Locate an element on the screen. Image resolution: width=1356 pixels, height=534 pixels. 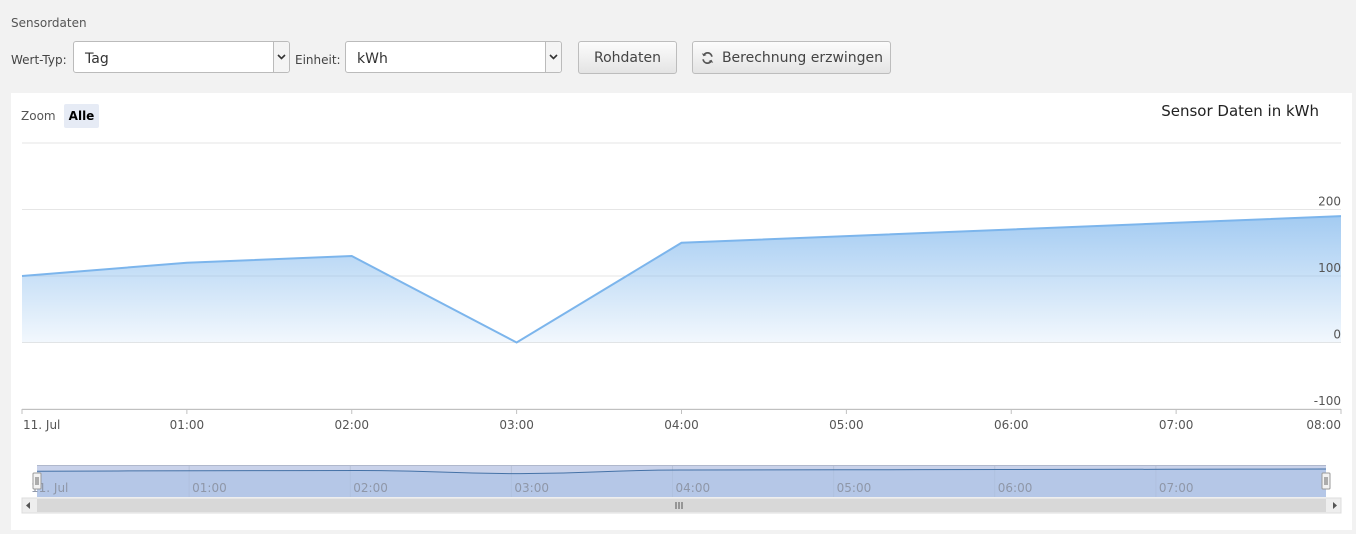
rohdaten-button: Rohdaten is located at coordinates (627, 57).